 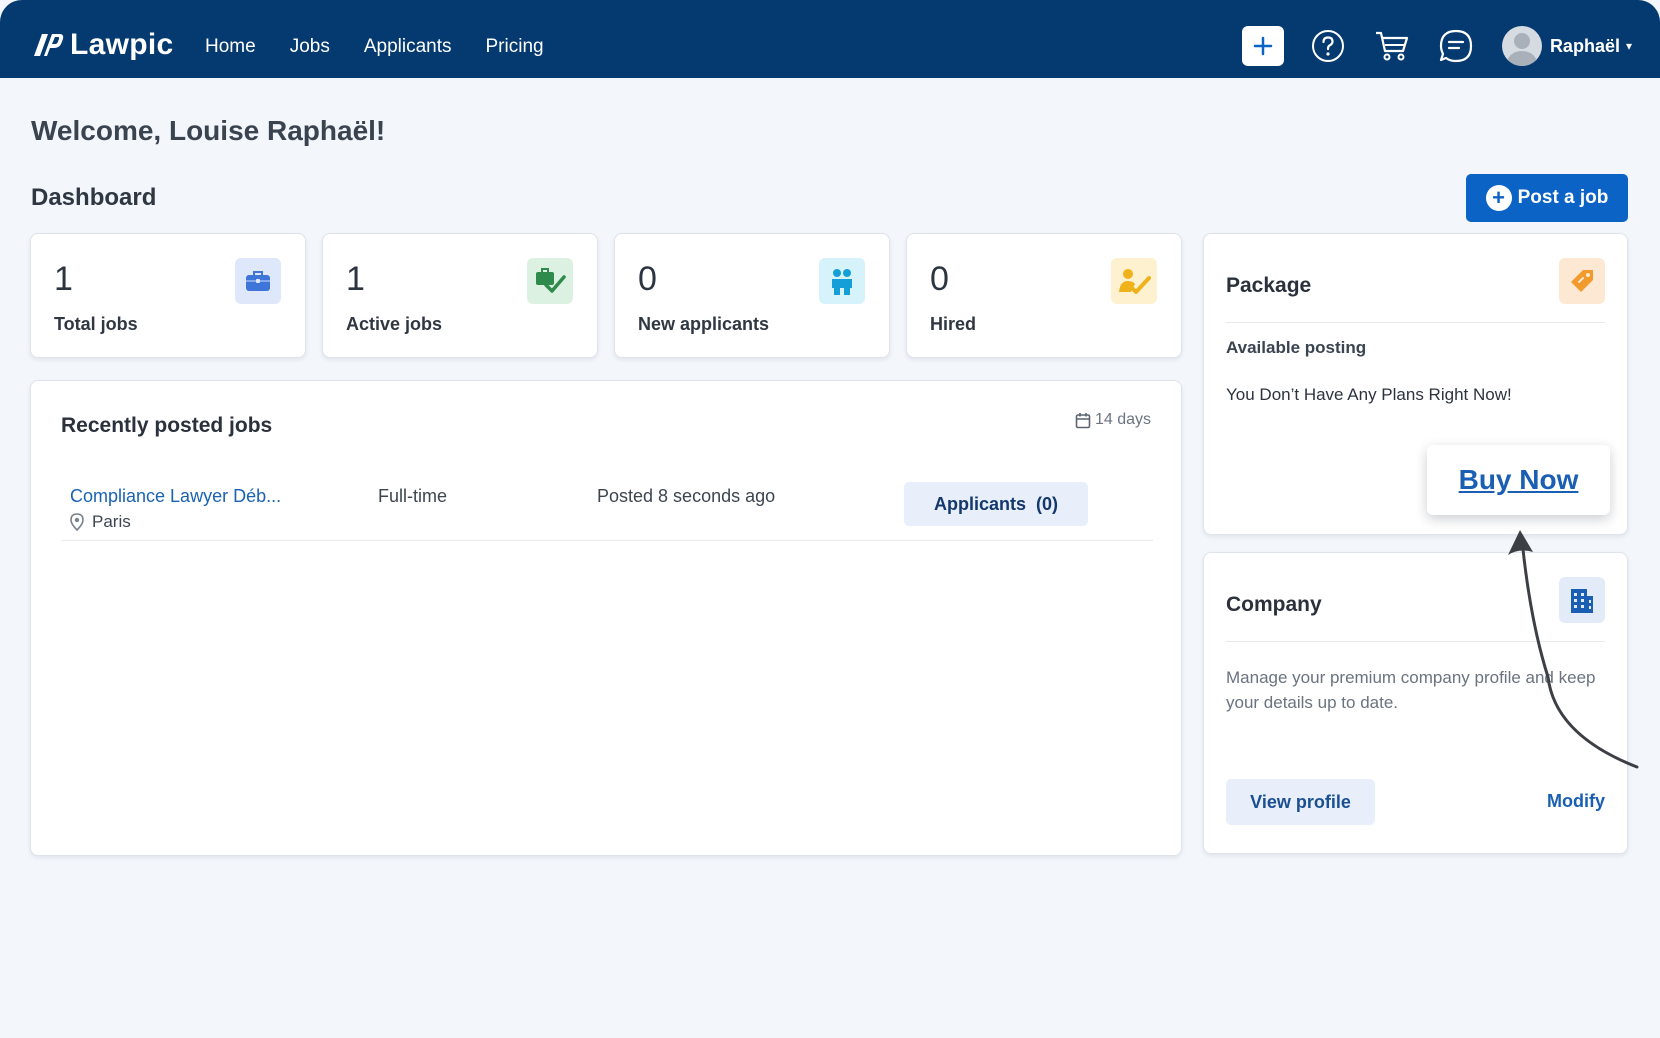 What do you see at coordinates (94, 197) in the screenshot?
I see `page-title: Dashboard` at bounding box center [94, 197].